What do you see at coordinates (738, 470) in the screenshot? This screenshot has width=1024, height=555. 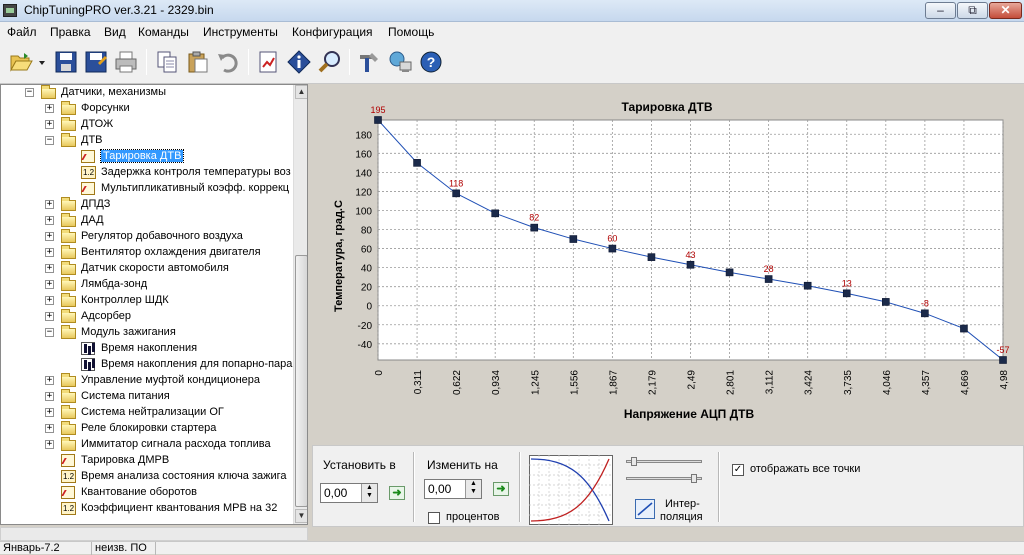 I see `show-all-points-checkbox: ✓` at bounding box center [738, 470].